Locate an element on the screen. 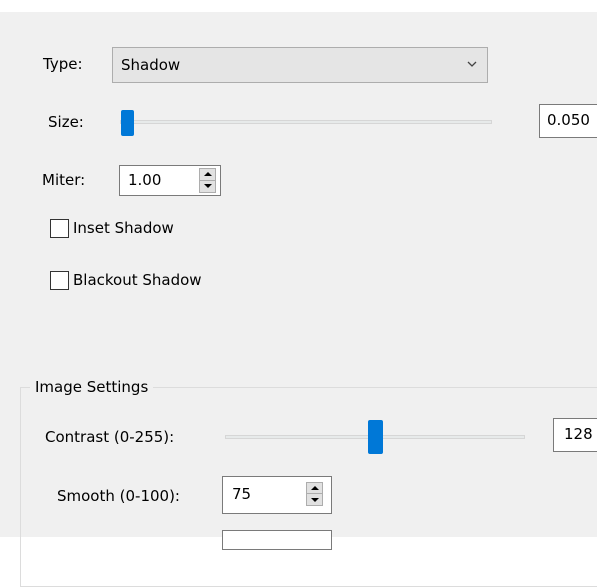  smooth-spin-up is located at coordinates (314, 488).